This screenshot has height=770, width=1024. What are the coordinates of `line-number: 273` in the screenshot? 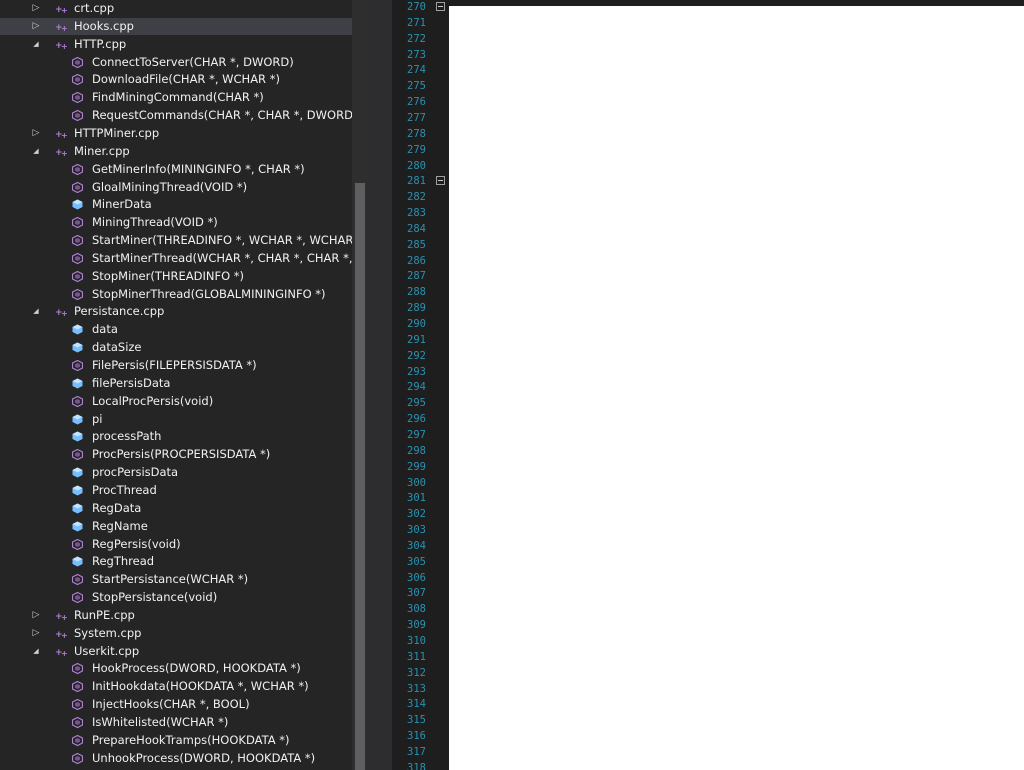 It's located at (416, 55).